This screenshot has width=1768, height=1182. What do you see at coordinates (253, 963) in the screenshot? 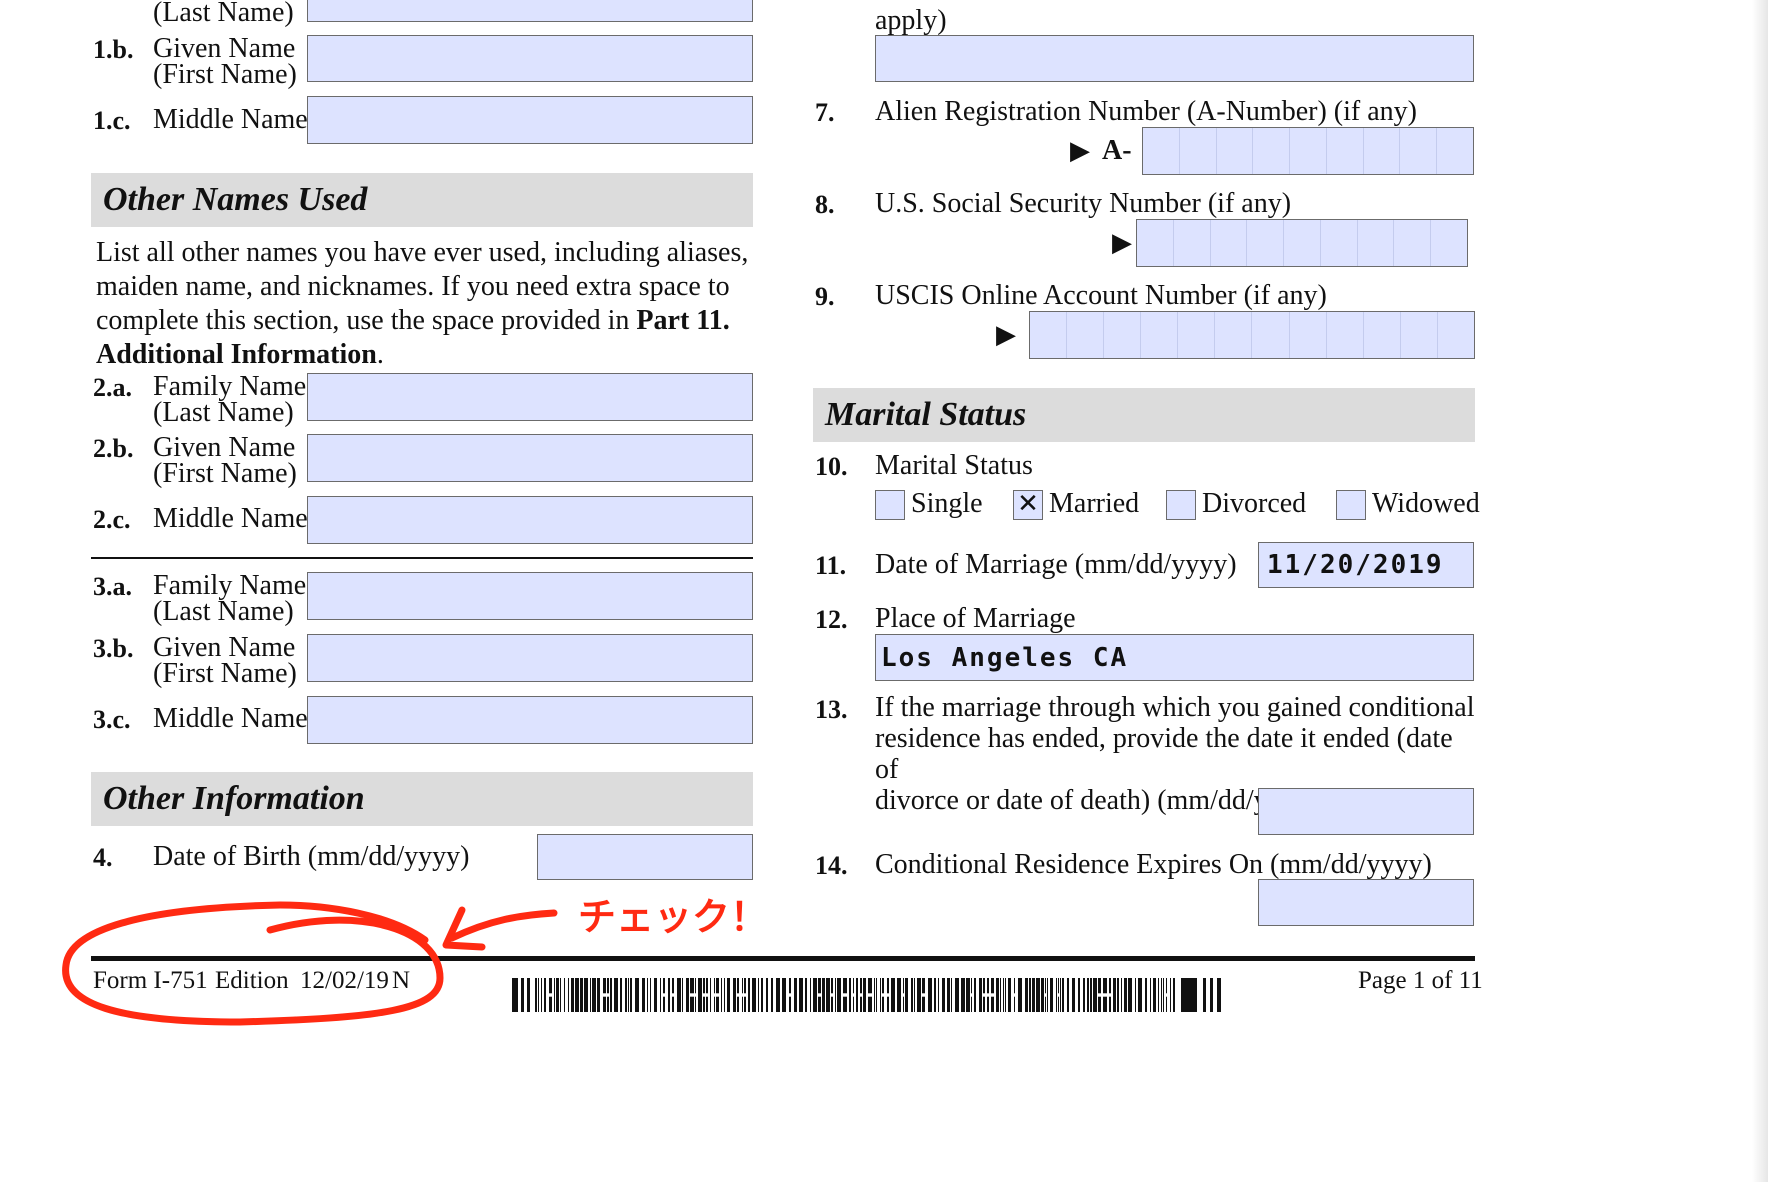
I see `annotation-circle` at bounding box center [253, 963].